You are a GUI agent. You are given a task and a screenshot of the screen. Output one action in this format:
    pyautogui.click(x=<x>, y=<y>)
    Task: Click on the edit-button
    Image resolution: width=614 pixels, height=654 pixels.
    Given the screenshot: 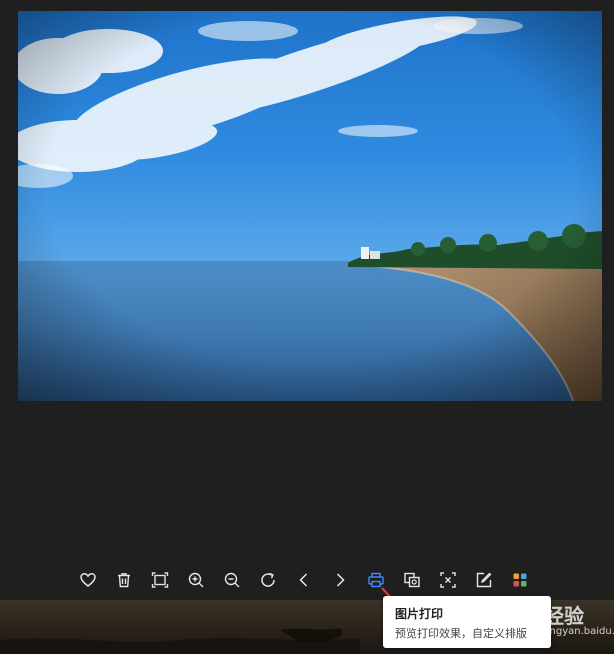 What is the action you would take?
    pyautogui.click(x=484, y=580)
    